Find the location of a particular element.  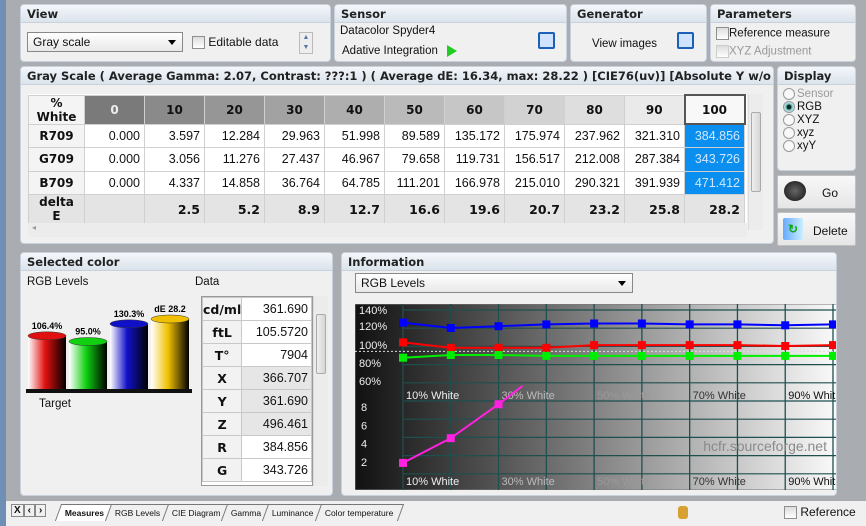

table-cell: 8.9 is located at coordinates (294, 209).